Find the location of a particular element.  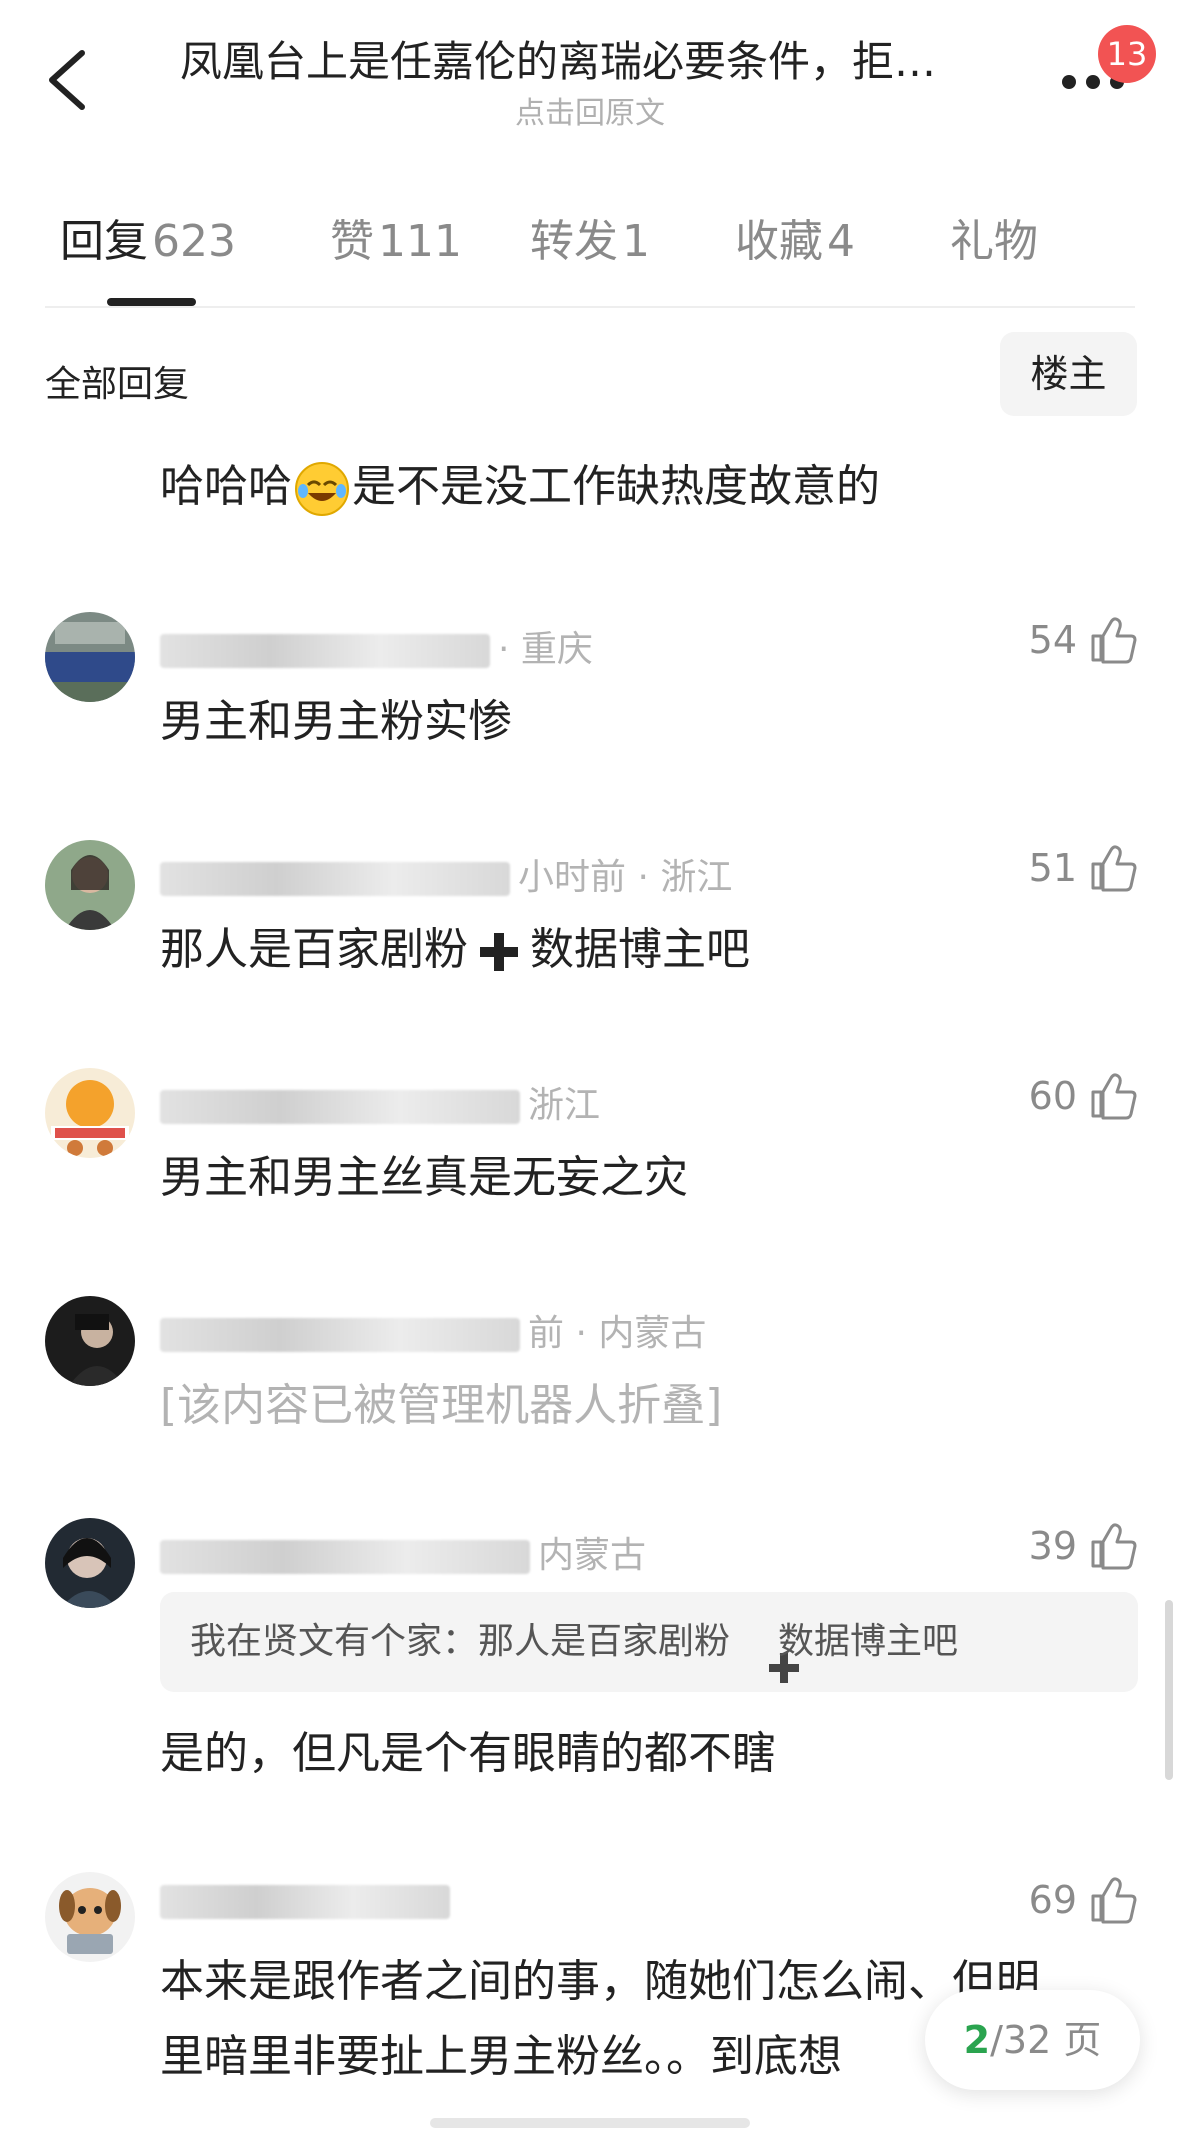

page-indicator-button: 2/32 页 is located at coordinates (1032, 2040).